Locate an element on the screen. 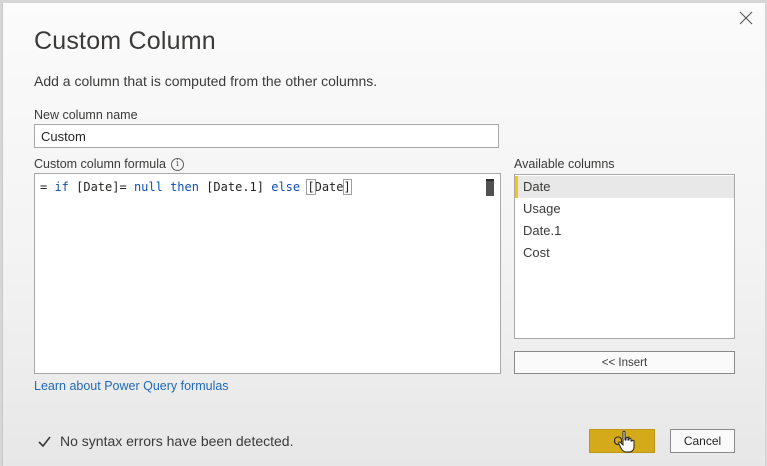  keyword-else: else is located at coordinates (286, 187).